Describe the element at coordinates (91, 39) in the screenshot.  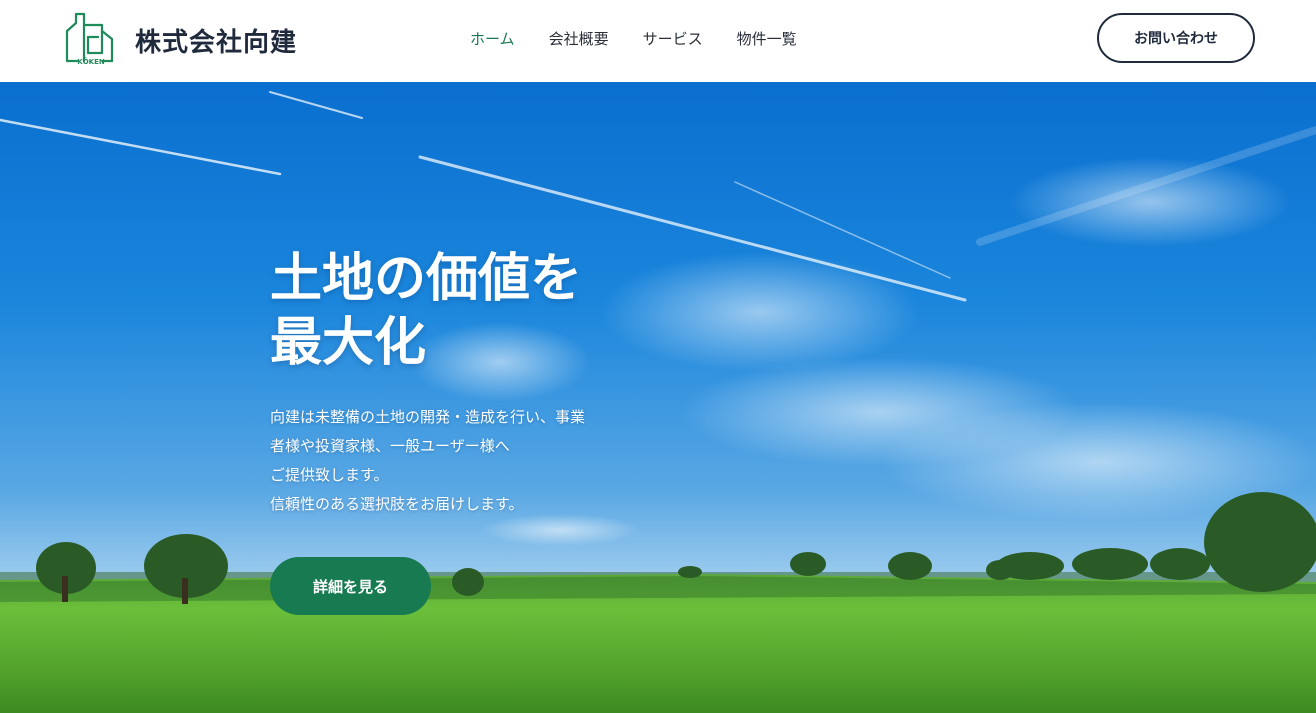
I see `koken-logo-icon: KŌKEN` at that location.